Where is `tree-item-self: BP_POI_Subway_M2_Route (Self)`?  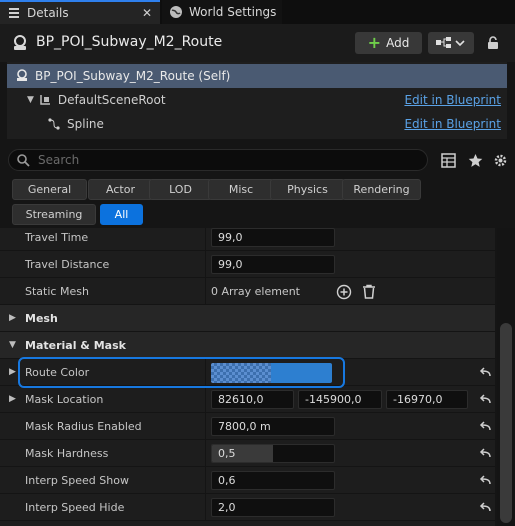 tree-item-self: BP_POI_Subway_M2_Route (Self) is located at coordinates (257, 76).